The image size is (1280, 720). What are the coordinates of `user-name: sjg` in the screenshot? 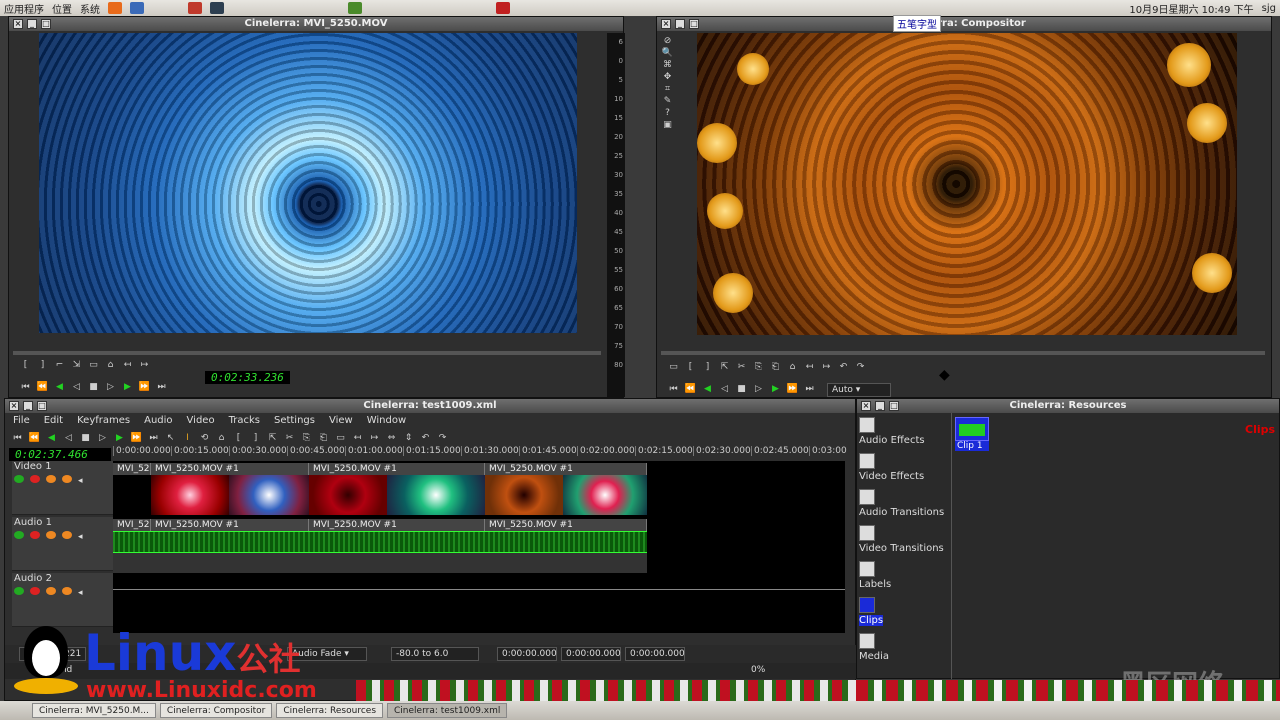 It's located at (1269, 8).